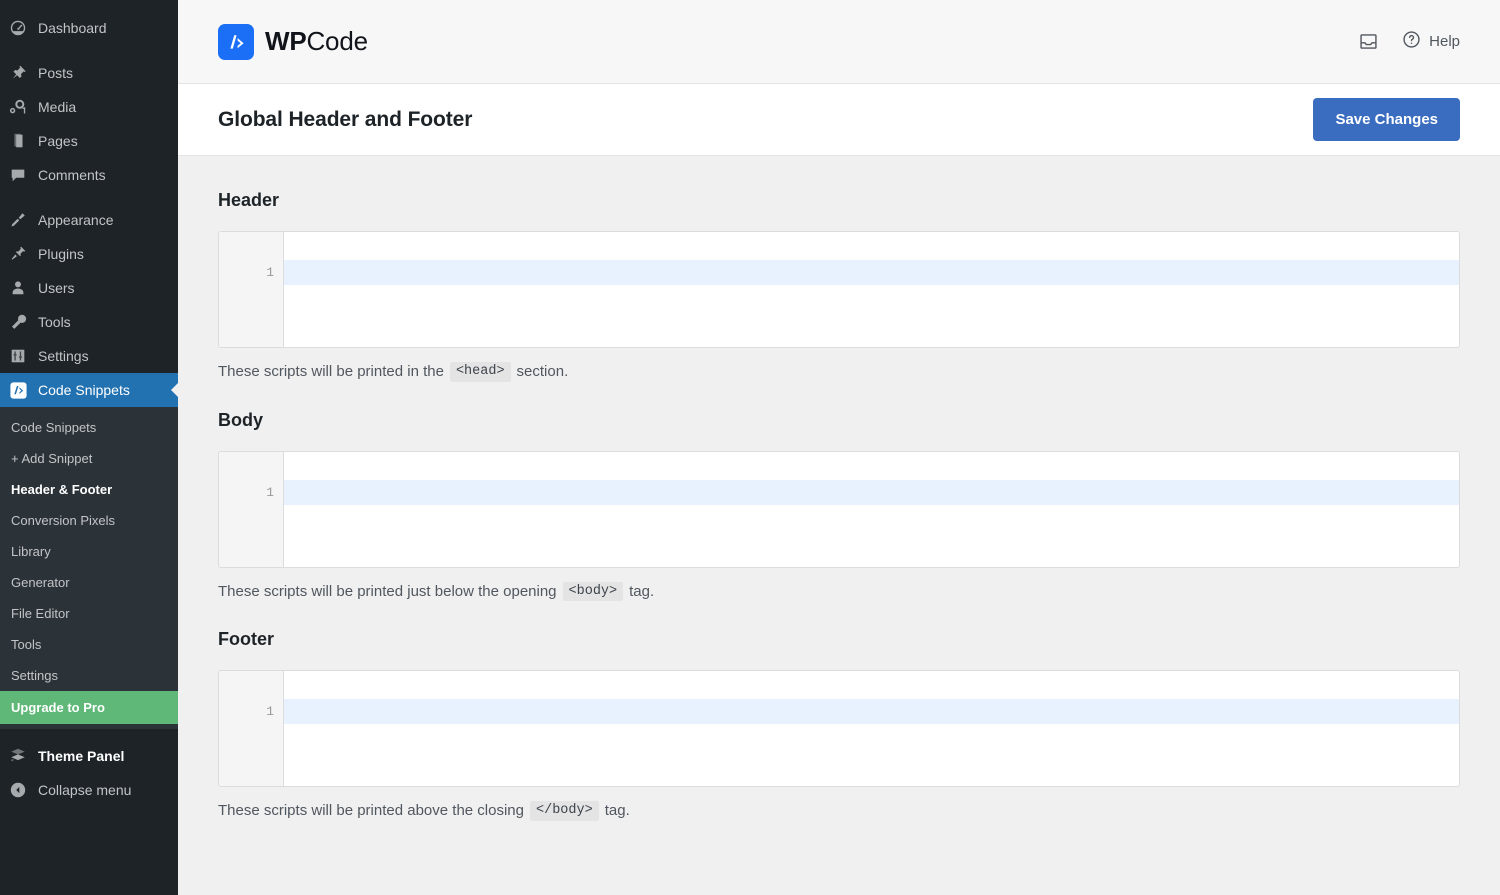 This screenshot has width=1500, height=895. What do you see at coordinates (89, 582) in the screenshot?
I see `submenu-item-generator: Generator` at bounding box center [89, 582].